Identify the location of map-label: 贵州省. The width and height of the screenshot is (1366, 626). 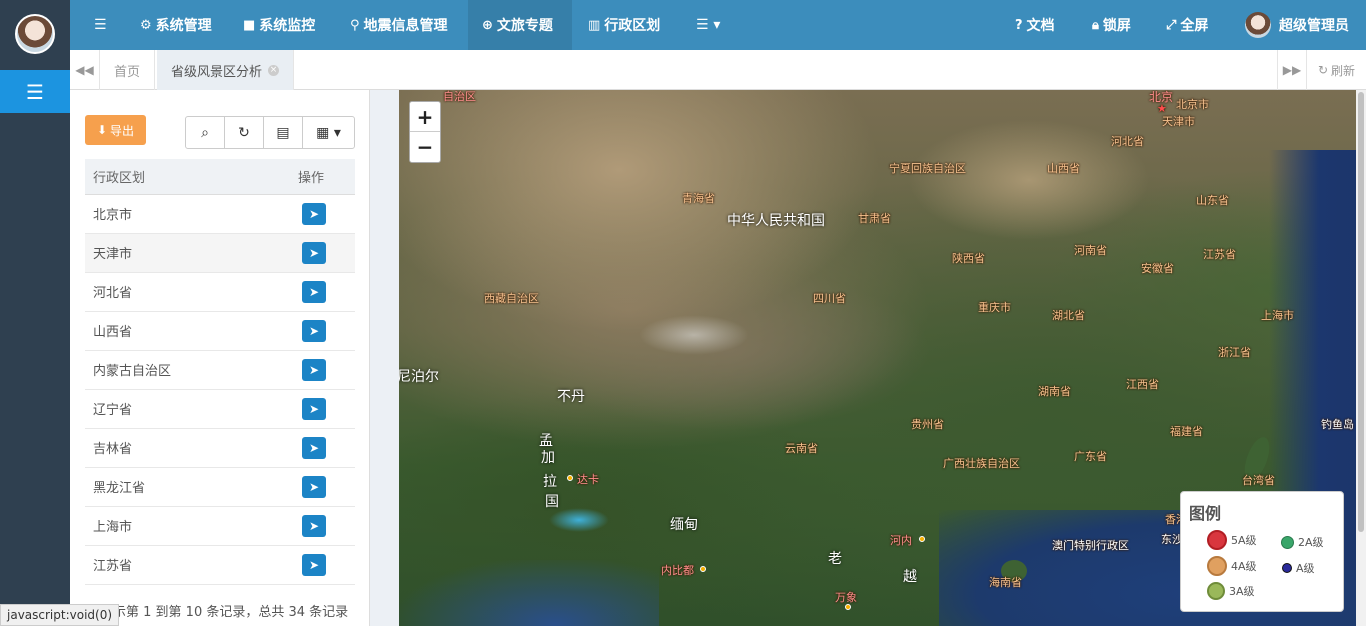
(927, 424).